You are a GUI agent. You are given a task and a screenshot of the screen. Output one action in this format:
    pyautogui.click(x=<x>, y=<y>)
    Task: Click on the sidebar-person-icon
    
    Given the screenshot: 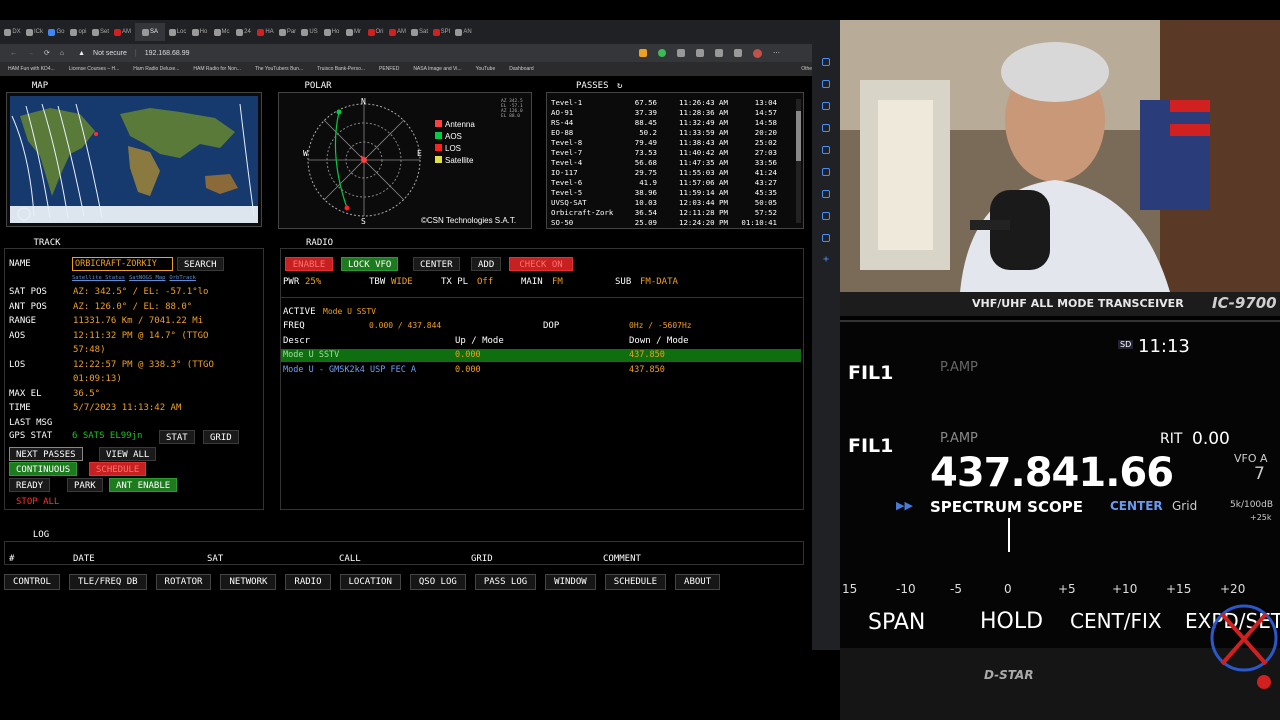 What is the action you would take?
    pyautogui.click(x=826, y=128)
    